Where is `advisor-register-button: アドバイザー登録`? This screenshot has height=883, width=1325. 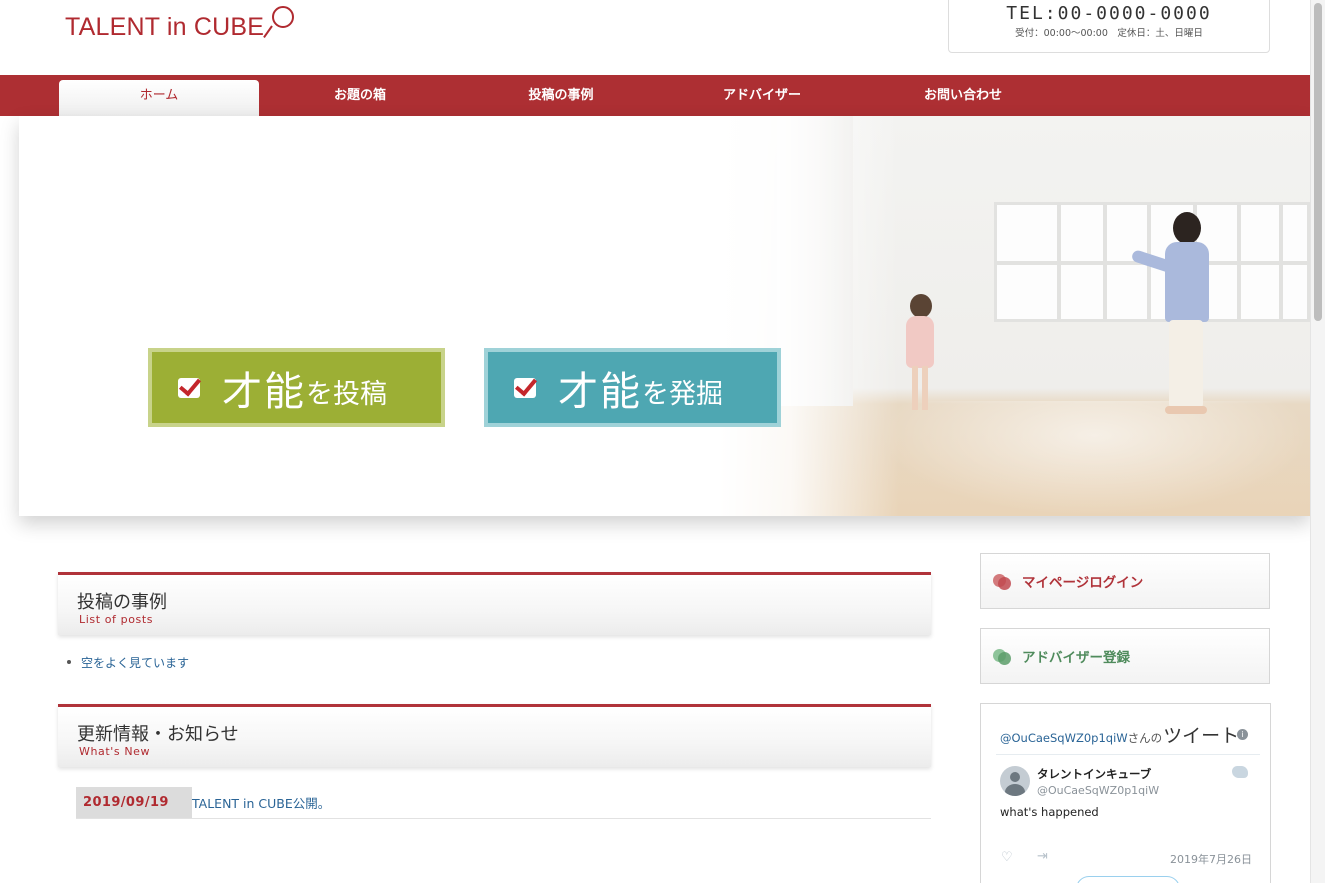
advisor-register-button: アドバイザー登録 is located at coordinates (1125, 656).